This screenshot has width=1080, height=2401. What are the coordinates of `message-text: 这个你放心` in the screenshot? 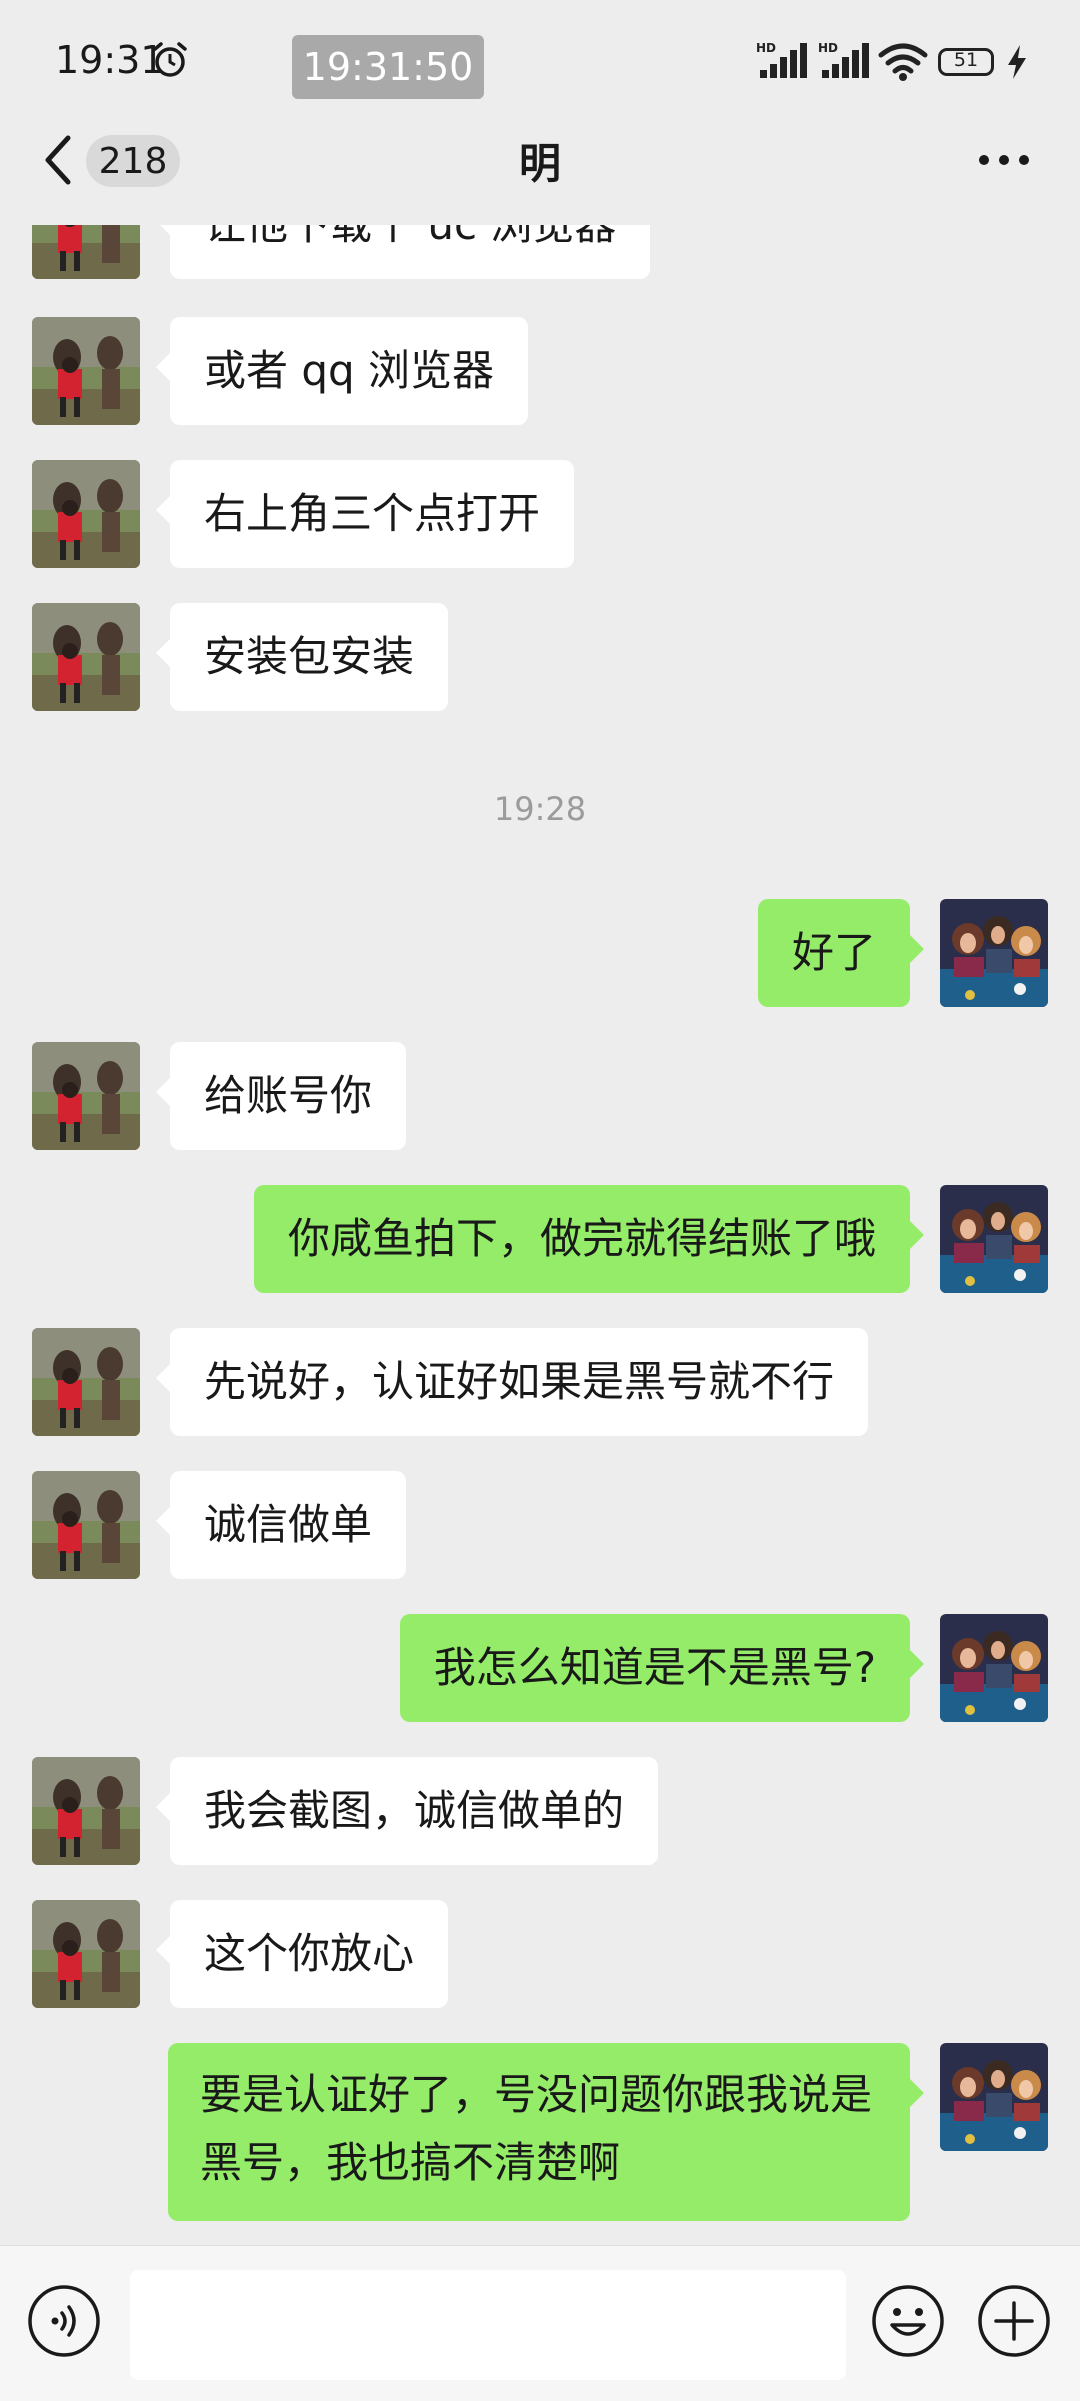 It's located at (309, 1953).